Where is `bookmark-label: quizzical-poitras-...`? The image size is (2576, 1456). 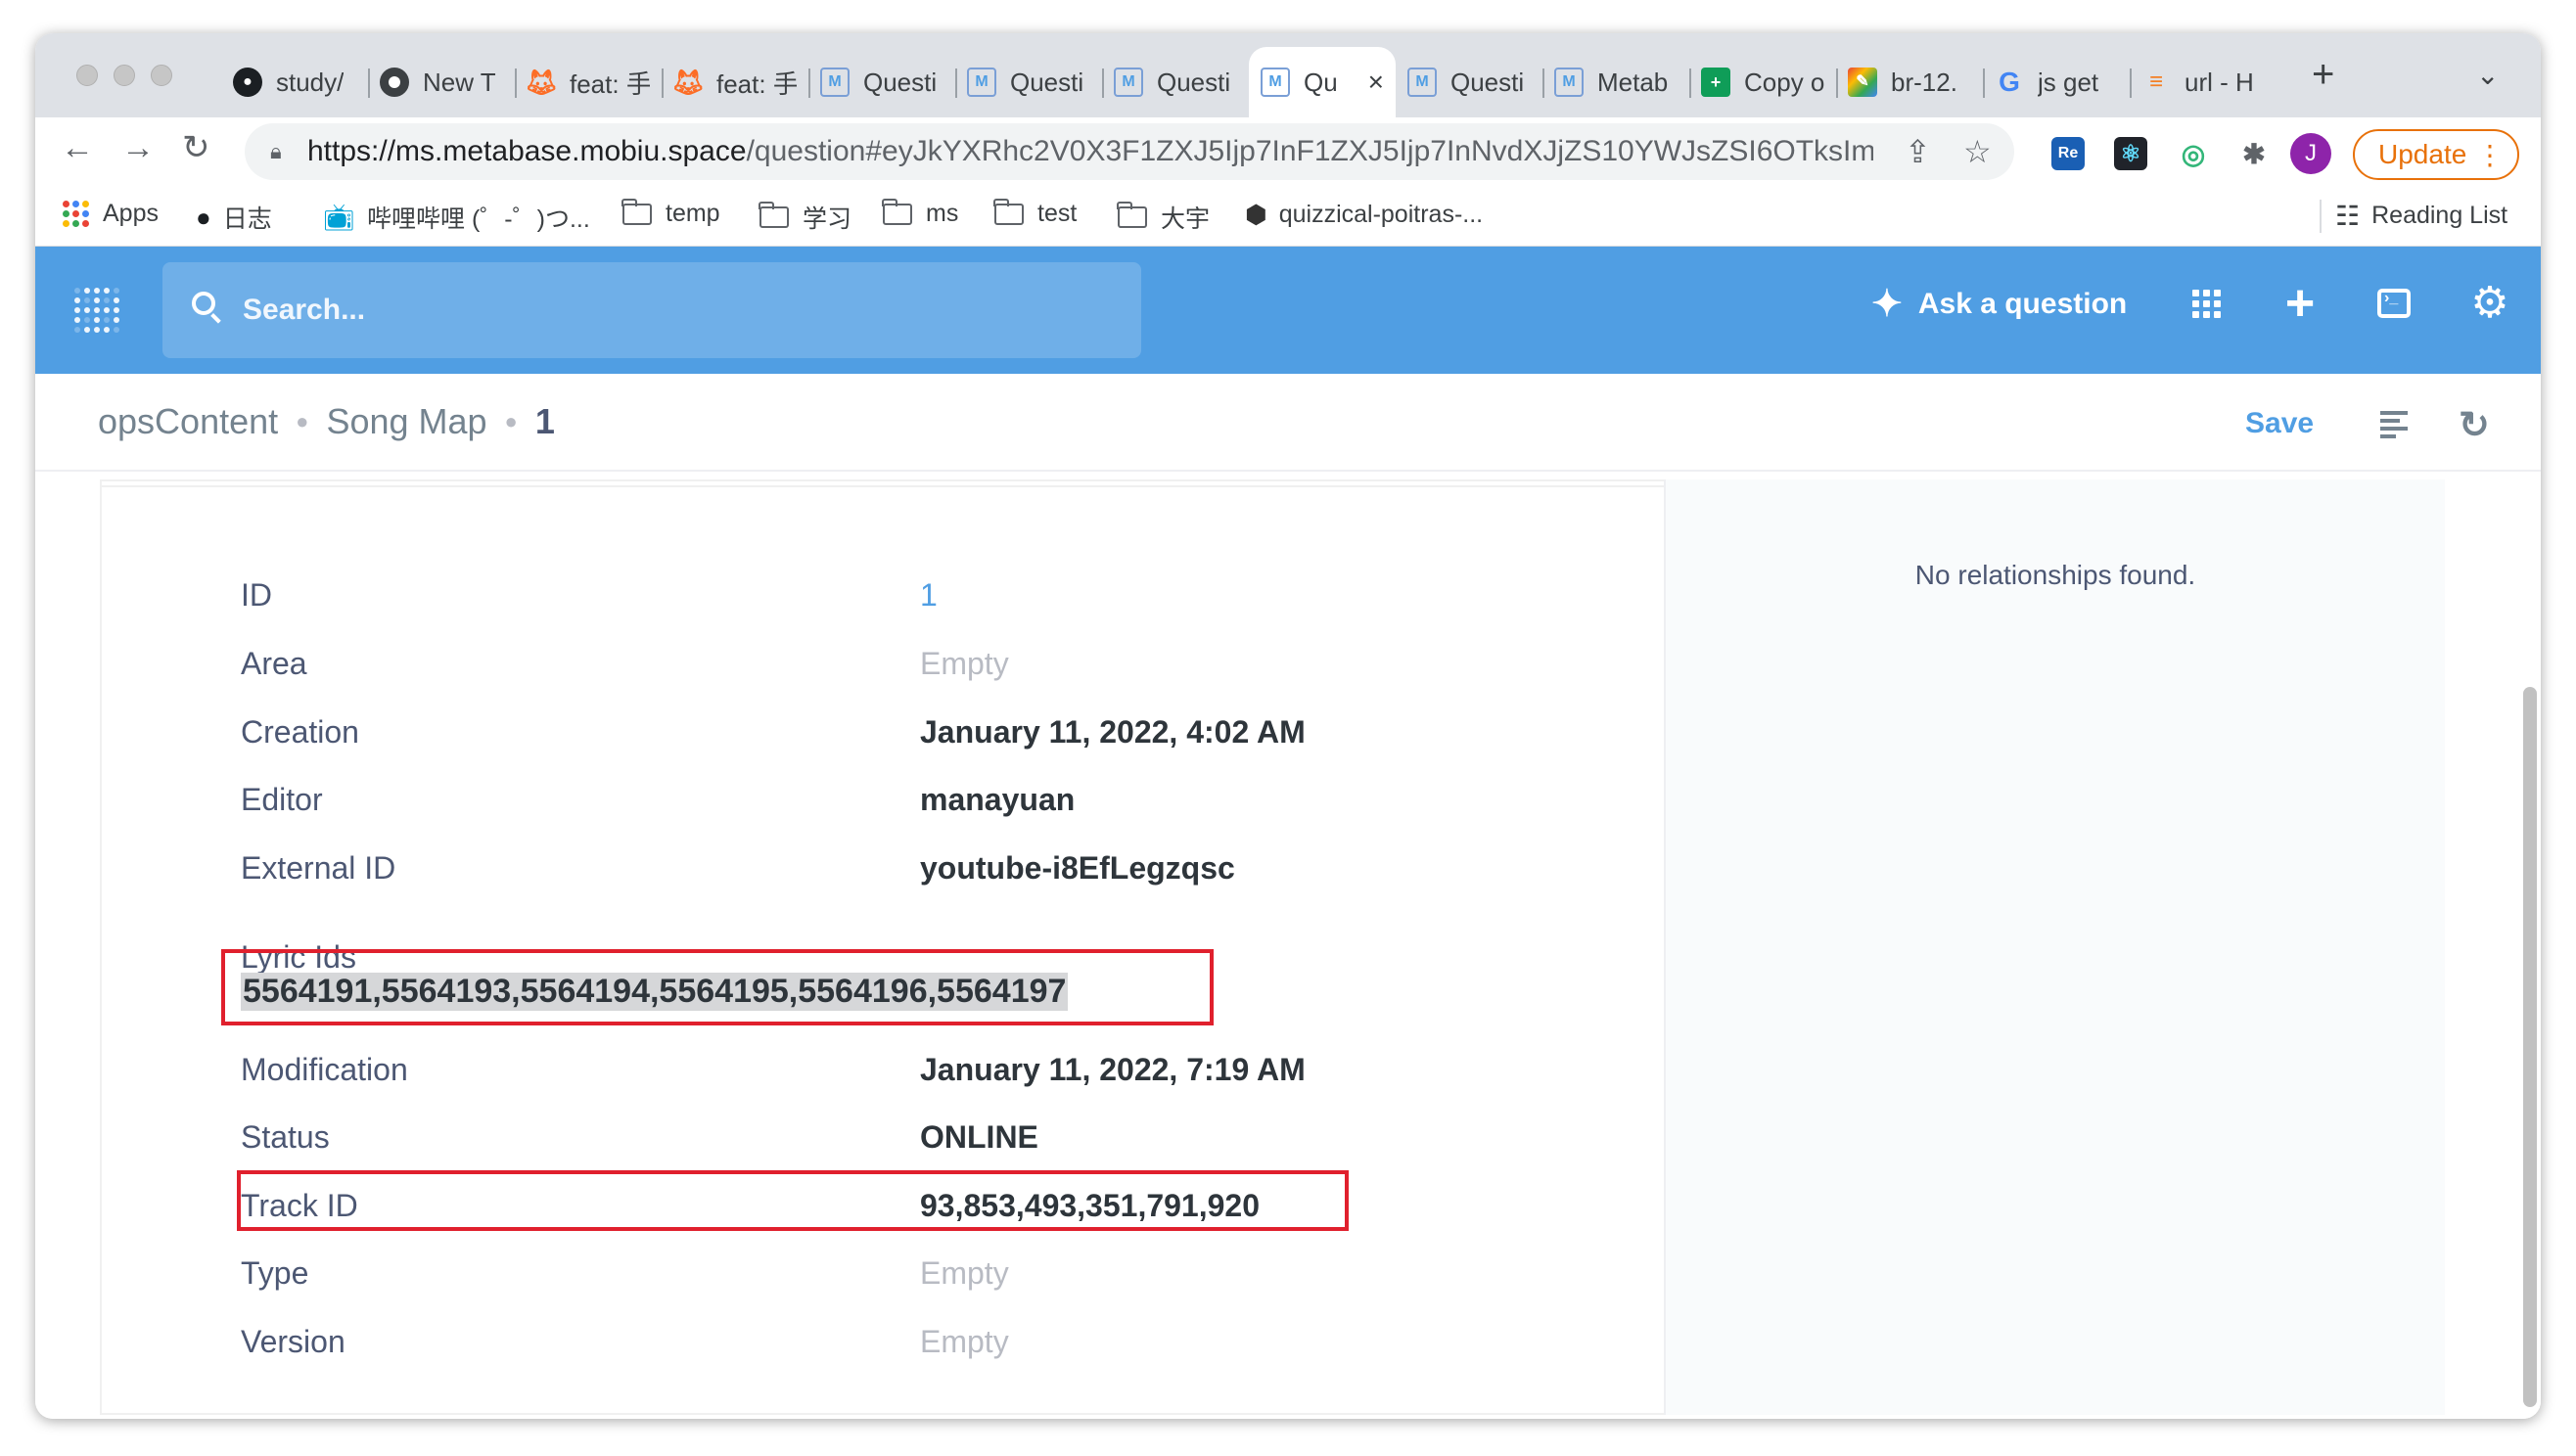
bookmark-label: quizzical-poitras-... is located at coordinates (1381, 214).